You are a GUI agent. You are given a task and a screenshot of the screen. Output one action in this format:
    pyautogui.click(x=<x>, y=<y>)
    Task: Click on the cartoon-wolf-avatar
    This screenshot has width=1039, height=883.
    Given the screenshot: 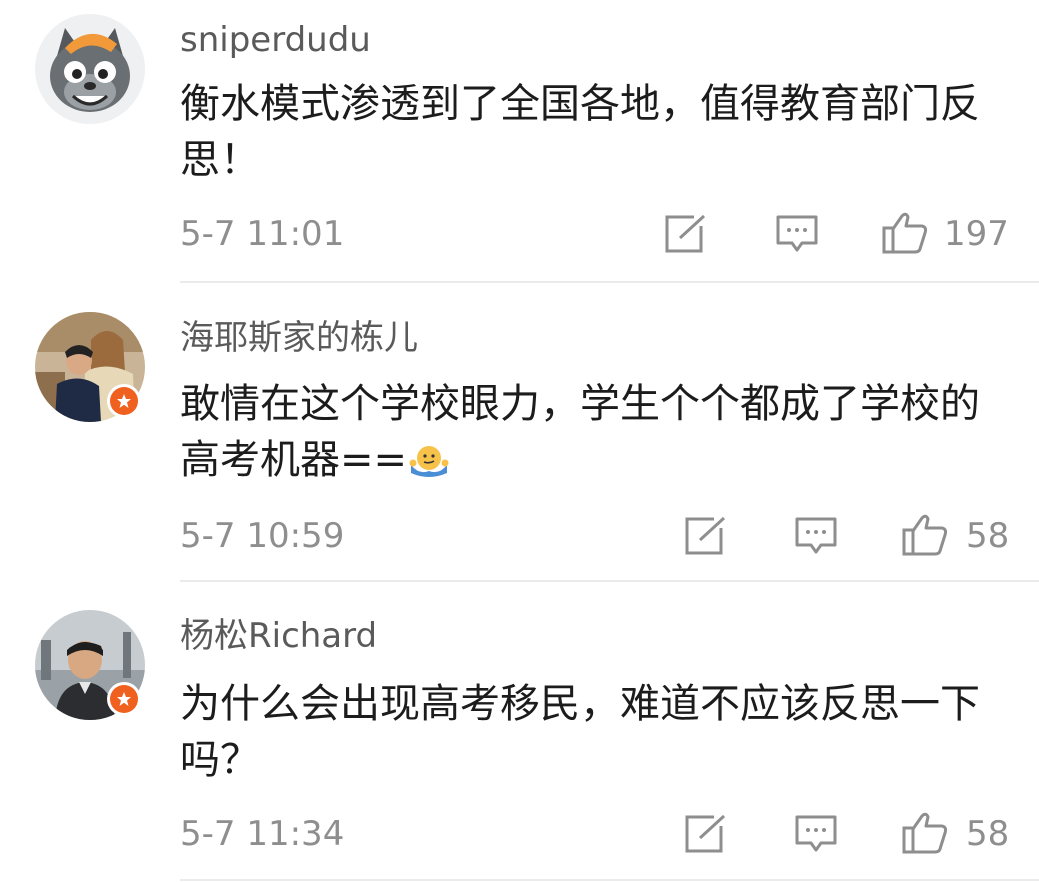 What is the action you would take?
    pyautogui.click(x=90, y=69)
    